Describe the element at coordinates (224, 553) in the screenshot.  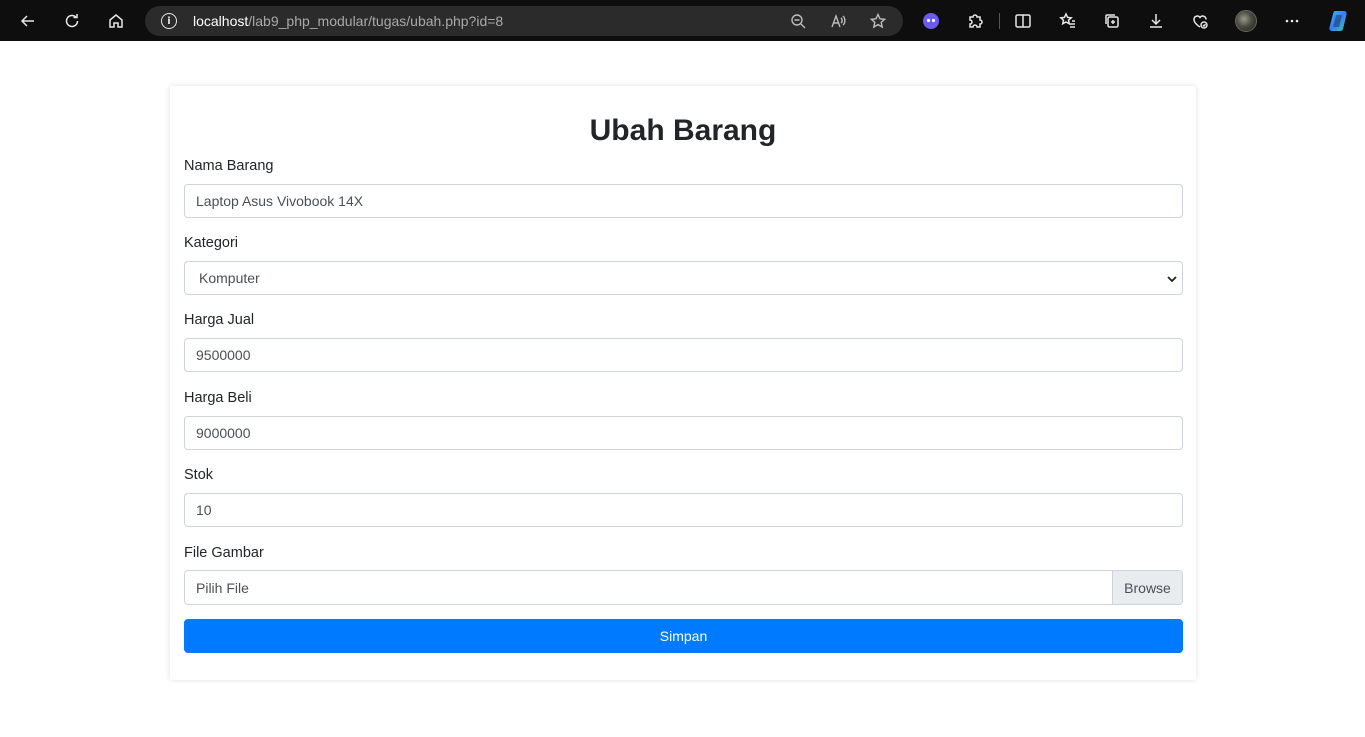
I see `file-gambar-label: File Gambar` at that location.